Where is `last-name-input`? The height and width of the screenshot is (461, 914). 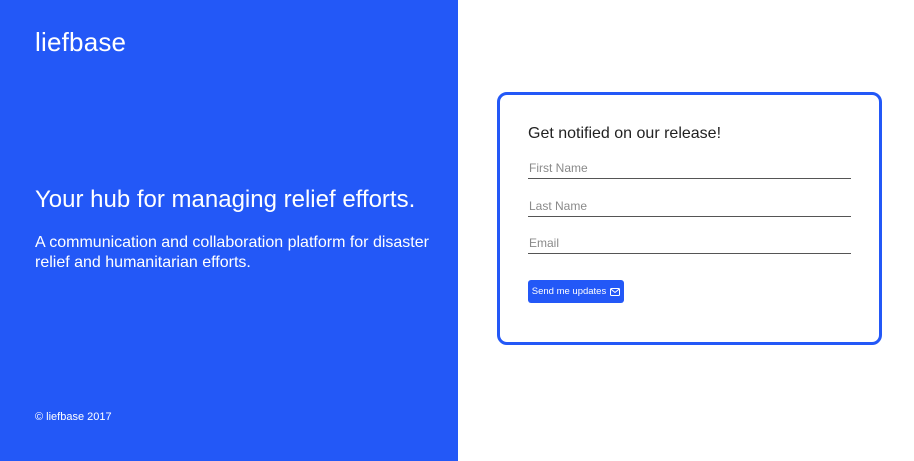 last-name-input is located at coordinates (689, 206).